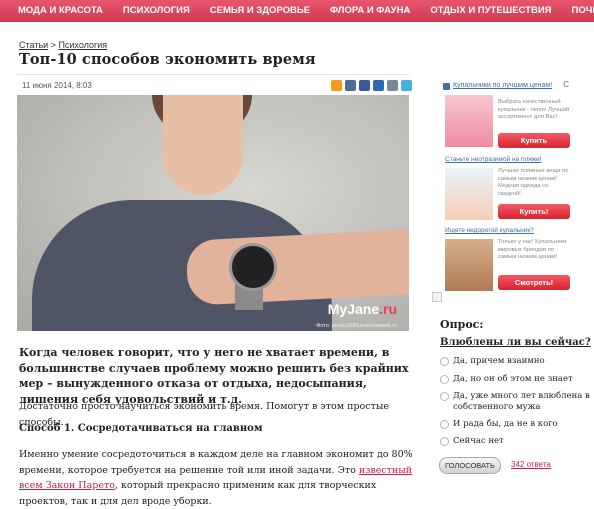 The width and height of the screenshot is (594, 509). What do you see at coordinates (203, 145) in the screenshot?
I see `photo-face` at bounding box center [203, 145].